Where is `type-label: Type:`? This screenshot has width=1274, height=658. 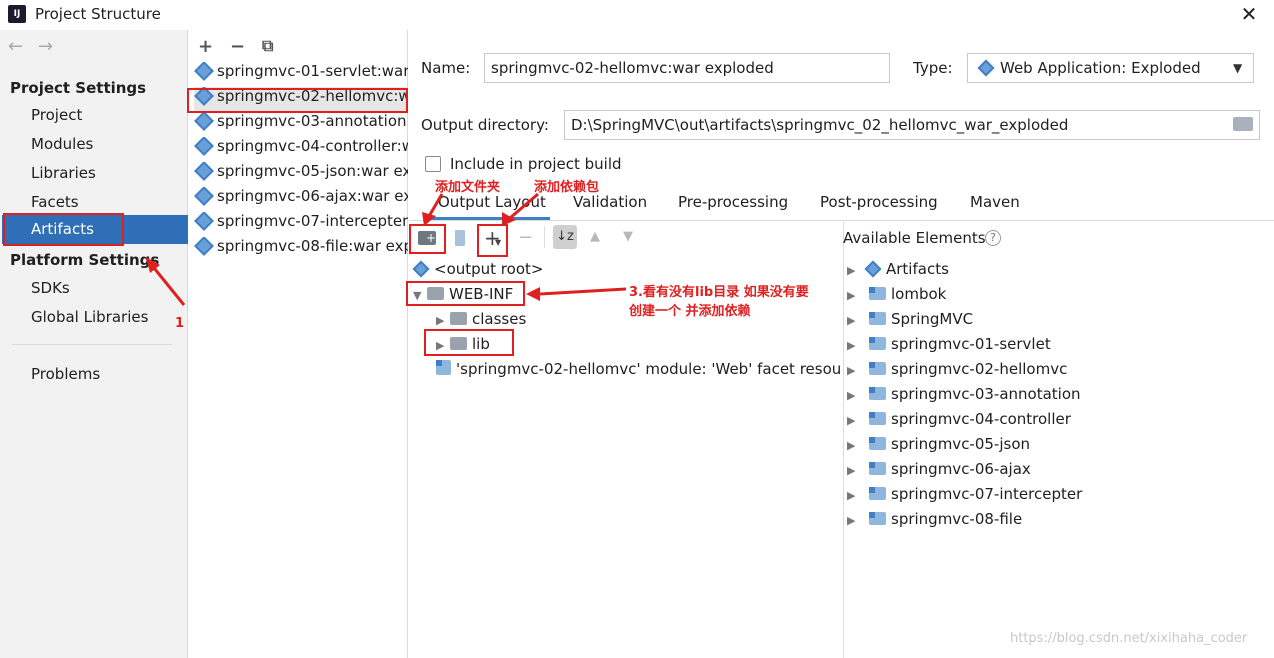
type-label: Type: is located at coordinates (933, 68).